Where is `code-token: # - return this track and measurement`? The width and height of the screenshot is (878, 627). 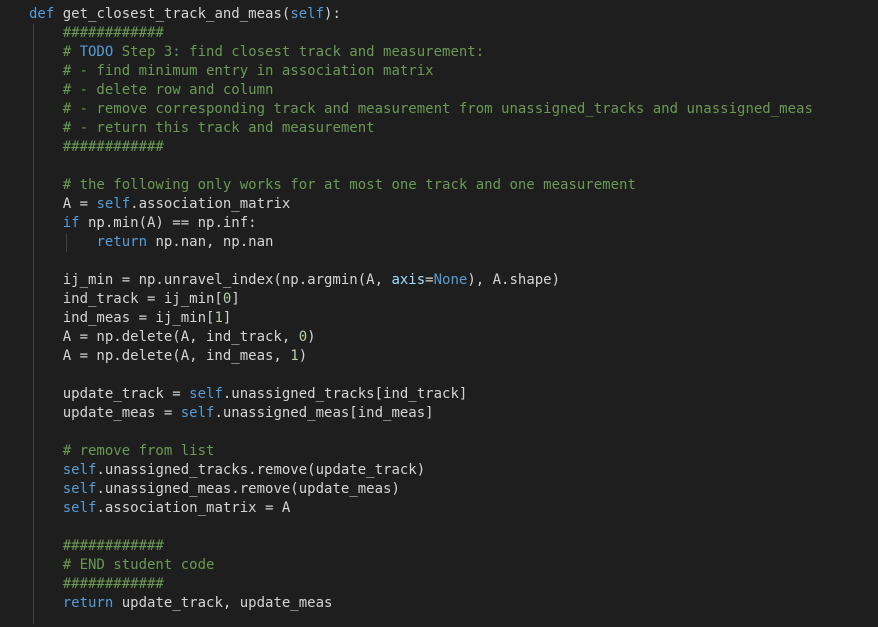
code-token: # - return this track and measurement is located at coordinates (218, 128).